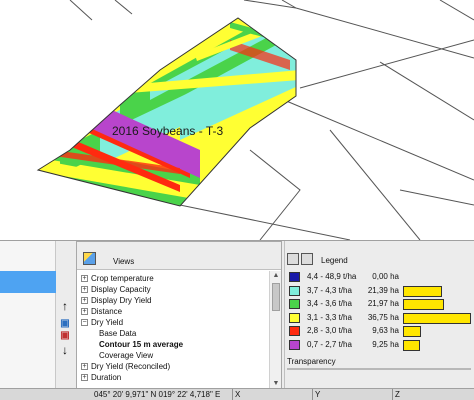 This screenshot has width=474, height=400. What do you see at coordinates (65, 306) in the screenshot?
I see `move-up-icon: ↑` at bounding box center [65, 306].